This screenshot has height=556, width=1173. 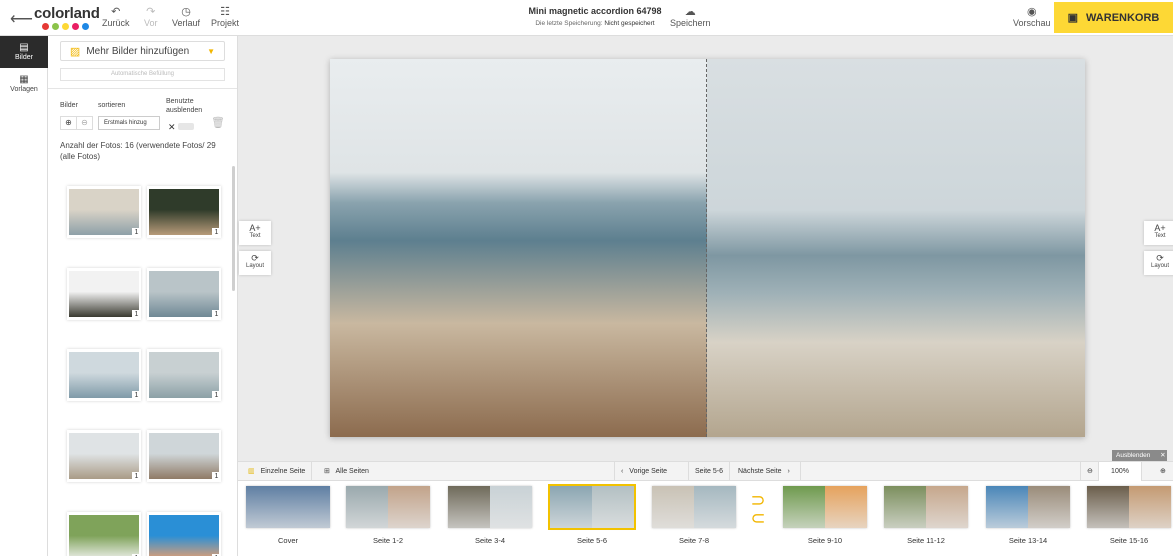 I want to click on page-preview-left, so click(x=804, y=507).